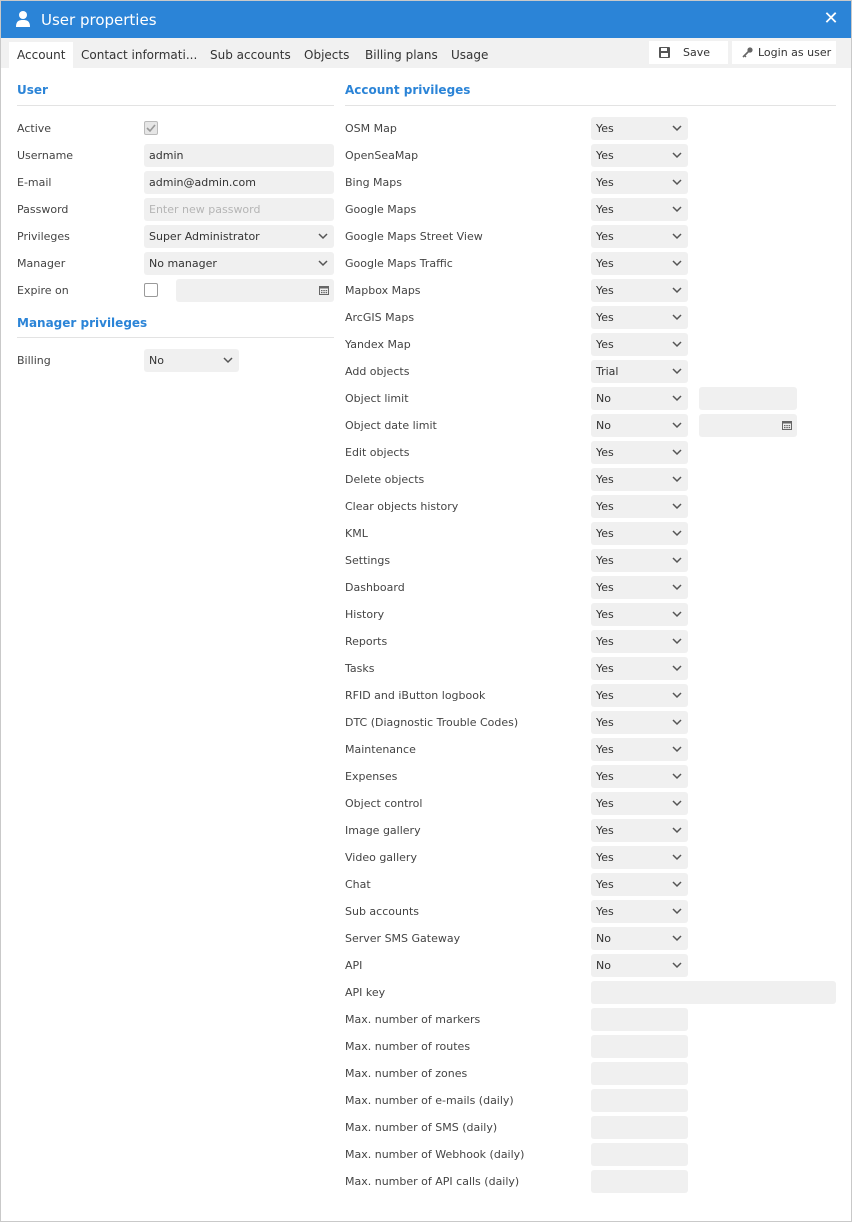 This screenshot has width=852, height=1222. What do you see at coordinates (378, 344) in the screenshot?
I see `yandex-map-label: Yandex Map` at bounding box center [378, 344].